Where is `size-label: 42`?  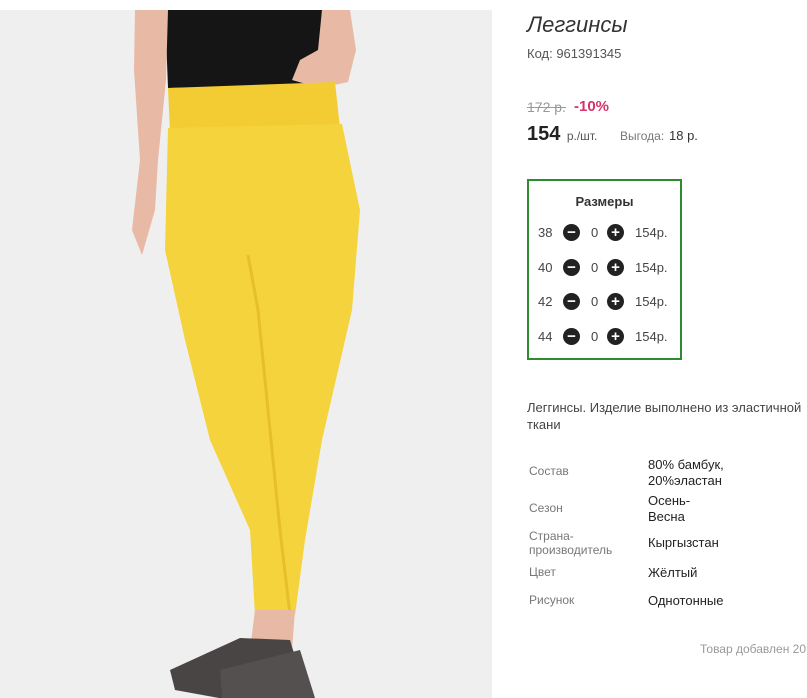 size-label: 42 is located at coordinates (545, 301).